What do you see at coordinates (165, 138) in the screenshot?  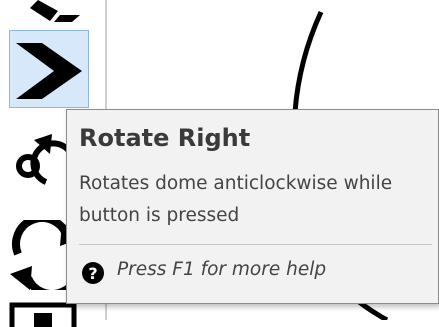 I see `tooltip-title: Rotate Right` at bounding box center [165, 138].